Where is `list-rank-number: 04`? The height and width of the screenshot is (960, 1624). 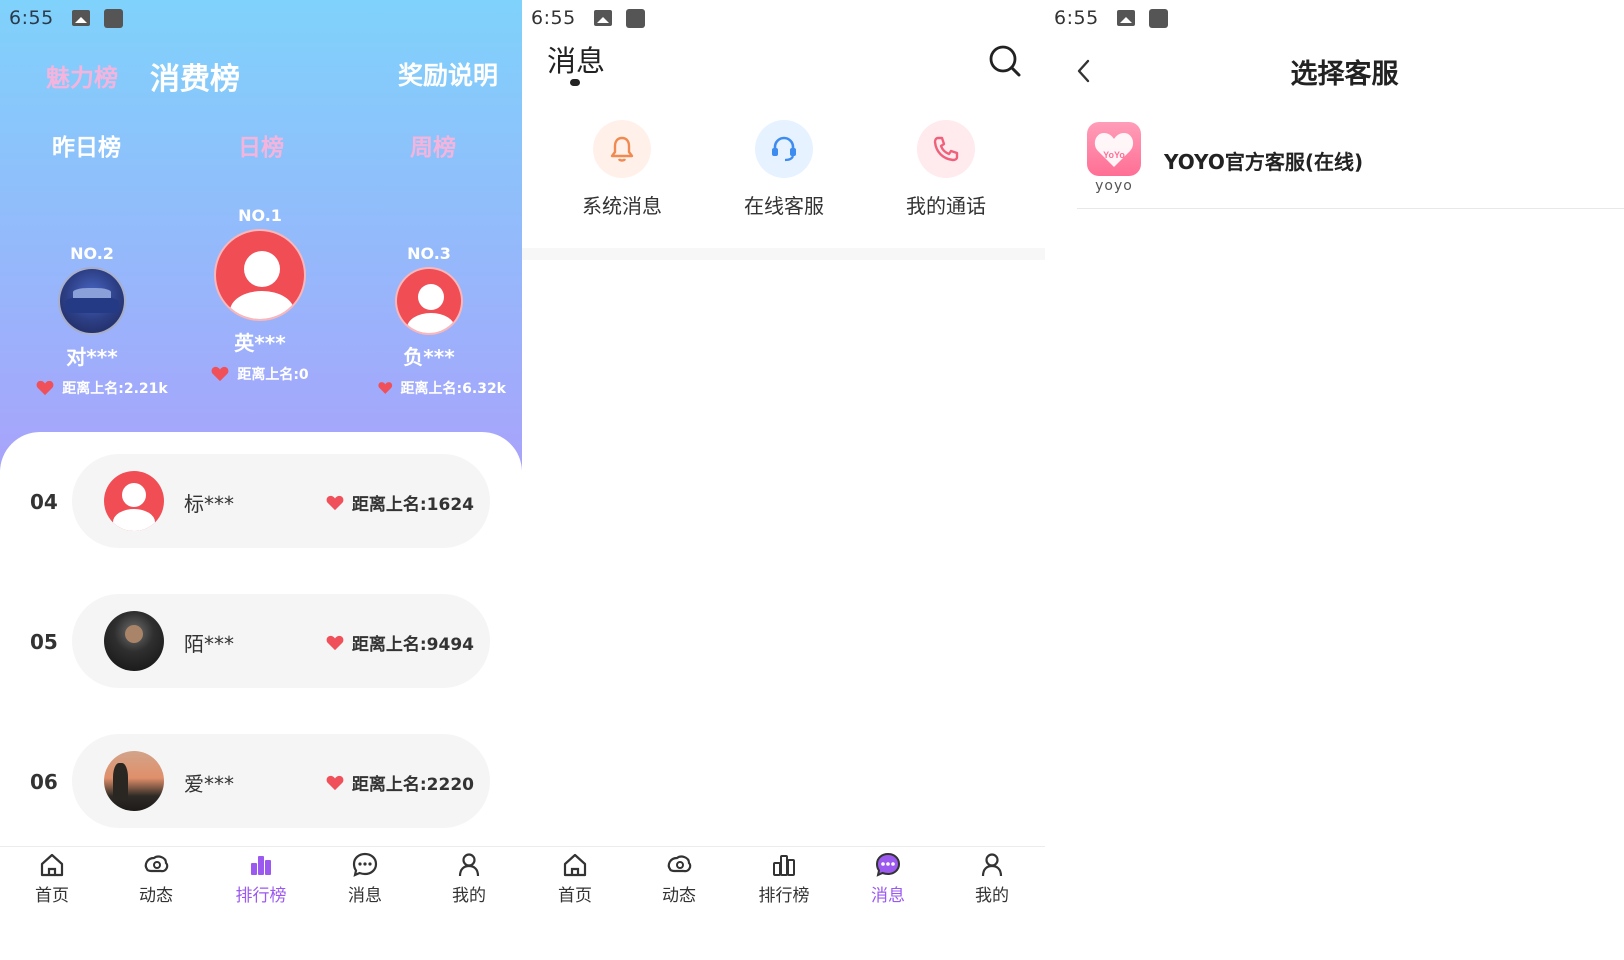
list-rank-number: 04 is located at coordinates (44, 502).